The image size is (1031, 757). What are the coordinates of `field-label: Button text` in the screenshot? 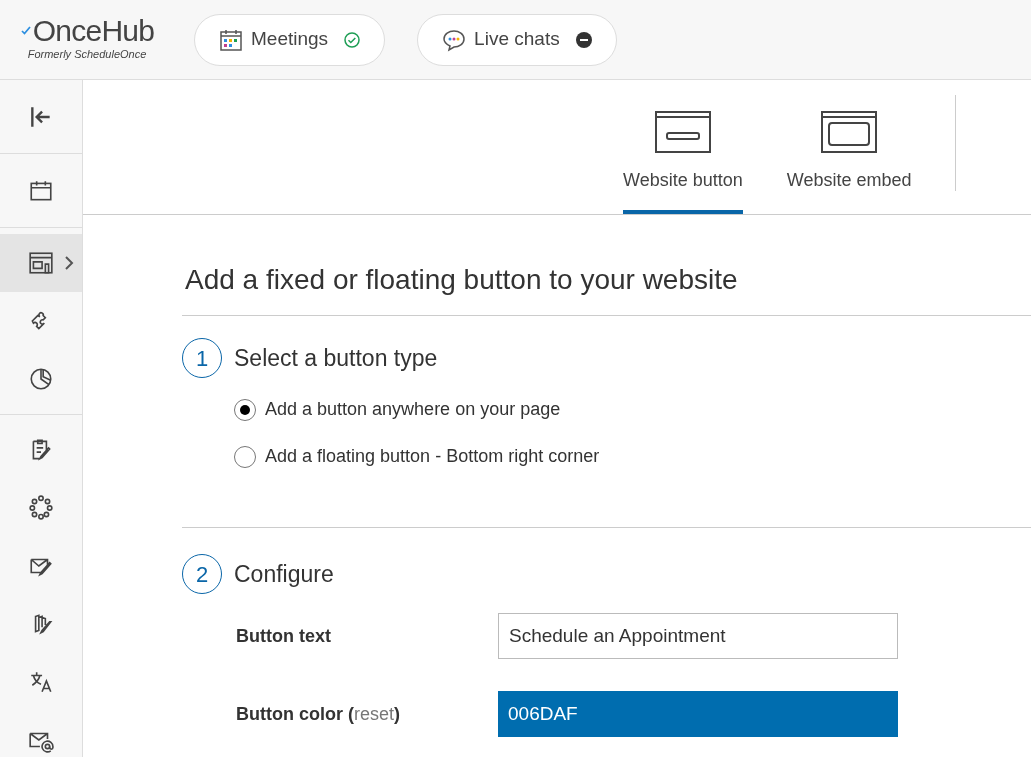 It's located at (283, 636).